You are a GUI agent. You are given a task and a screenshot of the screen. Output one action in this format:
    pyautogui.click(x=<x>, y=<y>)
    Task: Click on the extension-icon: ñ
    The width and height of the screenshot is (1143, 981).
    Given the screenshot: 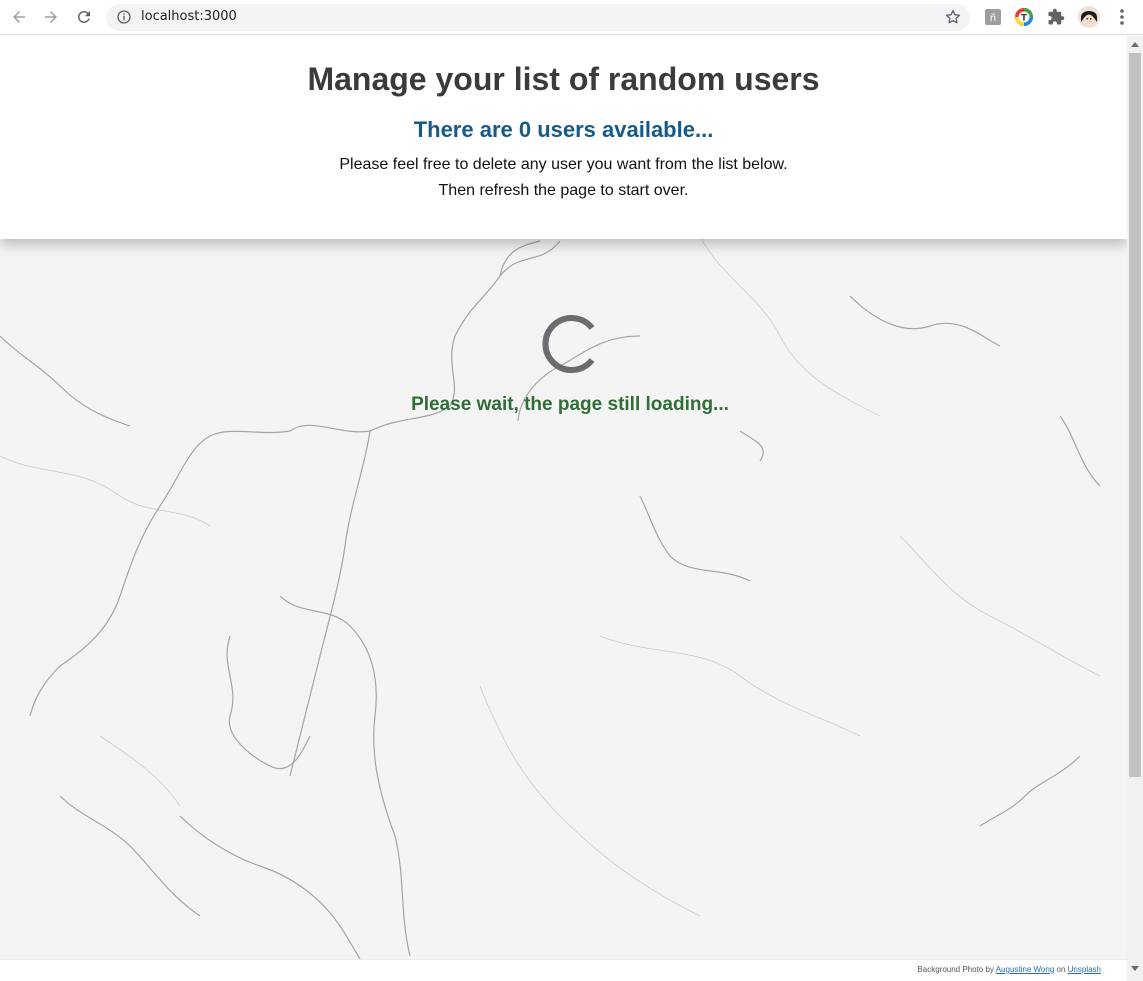 What is the action you would take?
    pyautogui.click(x=993, y=17)
    